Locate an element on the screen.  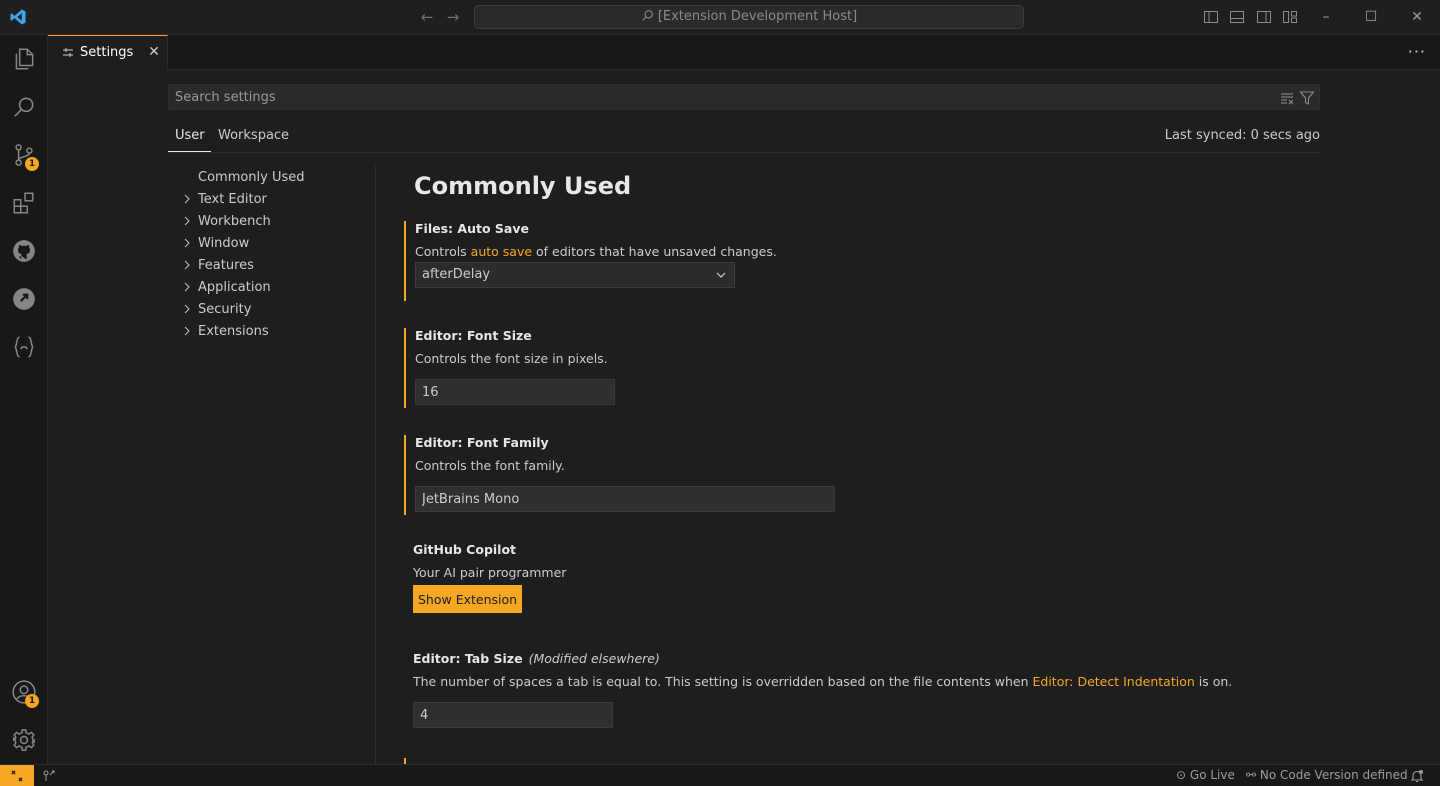
extensions-button is located at coordinates (24, 203).